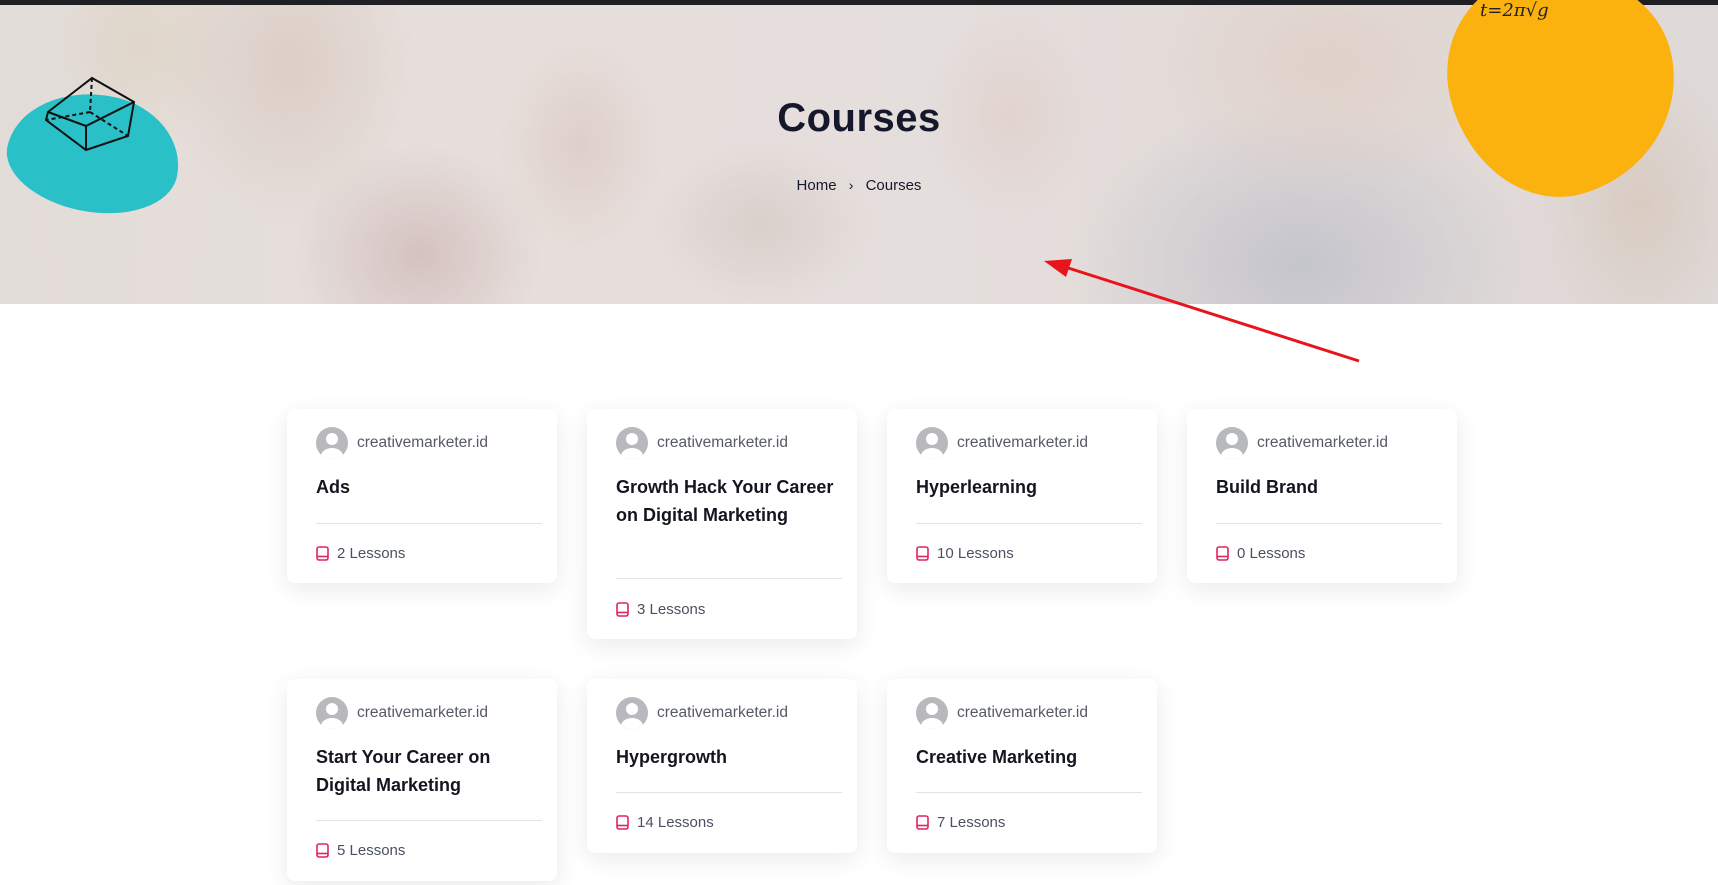 The image size is (1718, 885). I want to click on breadcrumb: Home › Courses, so click(859, 185).